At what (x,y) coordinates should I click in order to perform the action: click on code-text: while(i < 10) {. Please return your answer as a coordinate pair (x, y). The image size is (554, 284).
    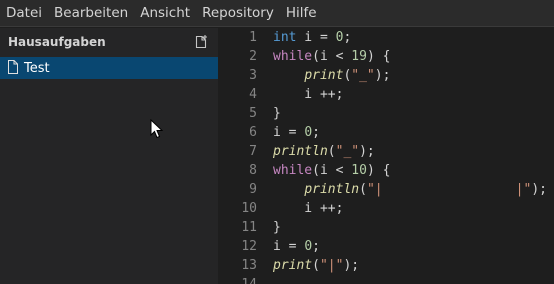
    Looking at the image, I should click on (331, 170).